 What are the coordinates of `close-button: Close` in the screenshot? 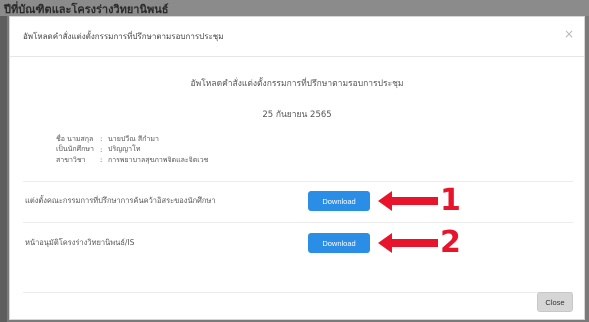 It's located at (555, 302).